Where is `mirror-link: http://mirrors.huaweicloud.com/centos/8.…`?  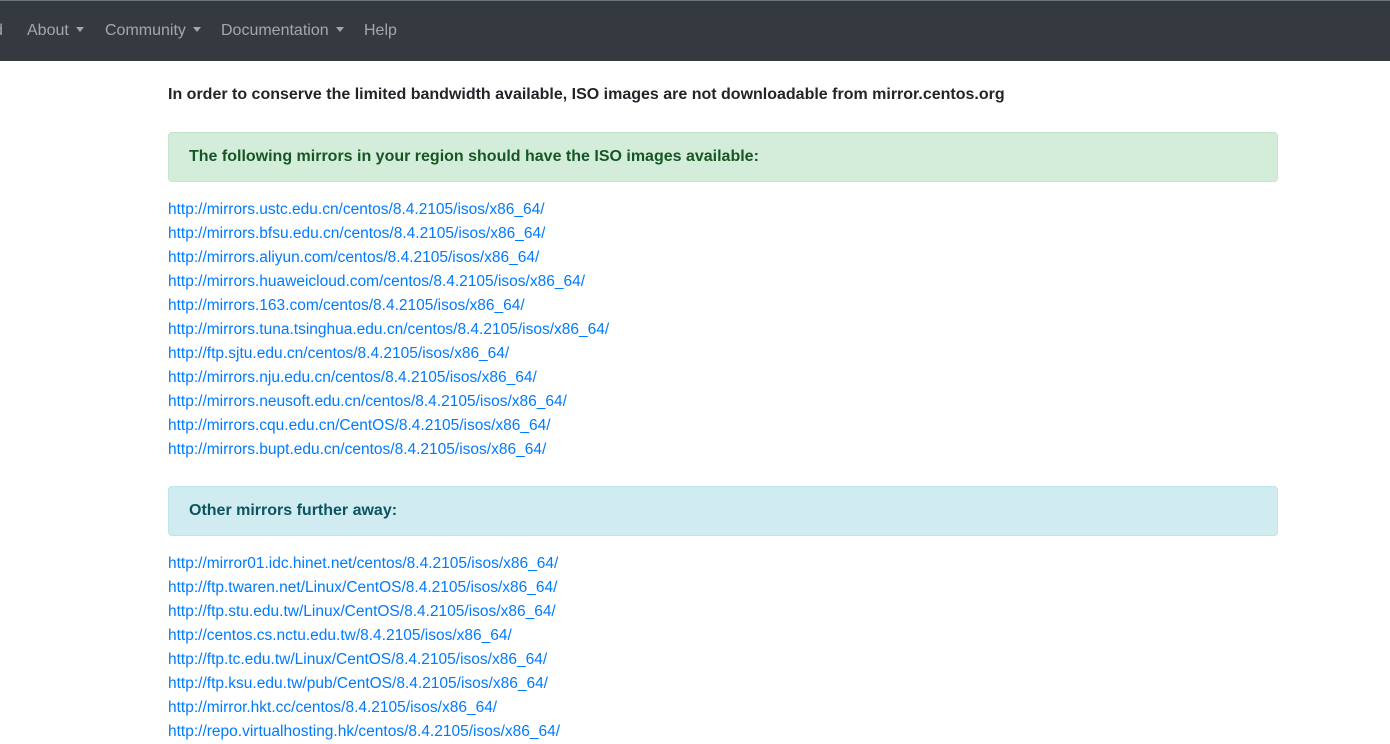
mirror-link: http://mirrors.huaweicloud.com/centos/8.… is located at coordinates (376, 281).